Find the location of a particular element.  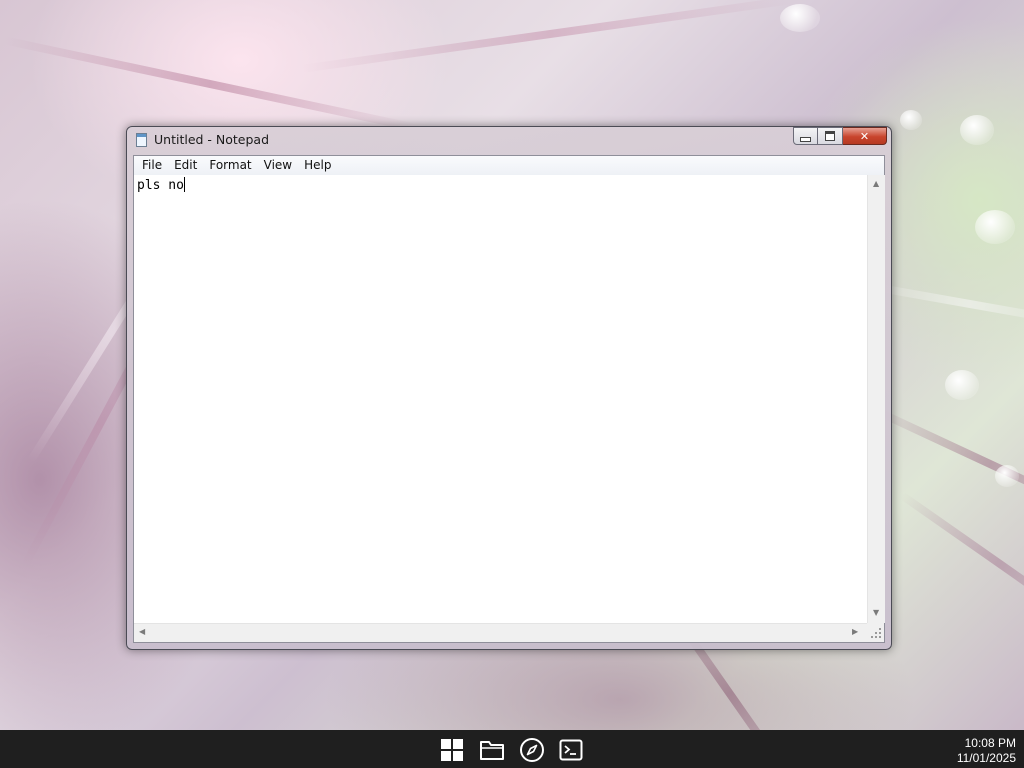

title-bar: Untitled - Notepad ✕ is located at coordinates (509, 141).